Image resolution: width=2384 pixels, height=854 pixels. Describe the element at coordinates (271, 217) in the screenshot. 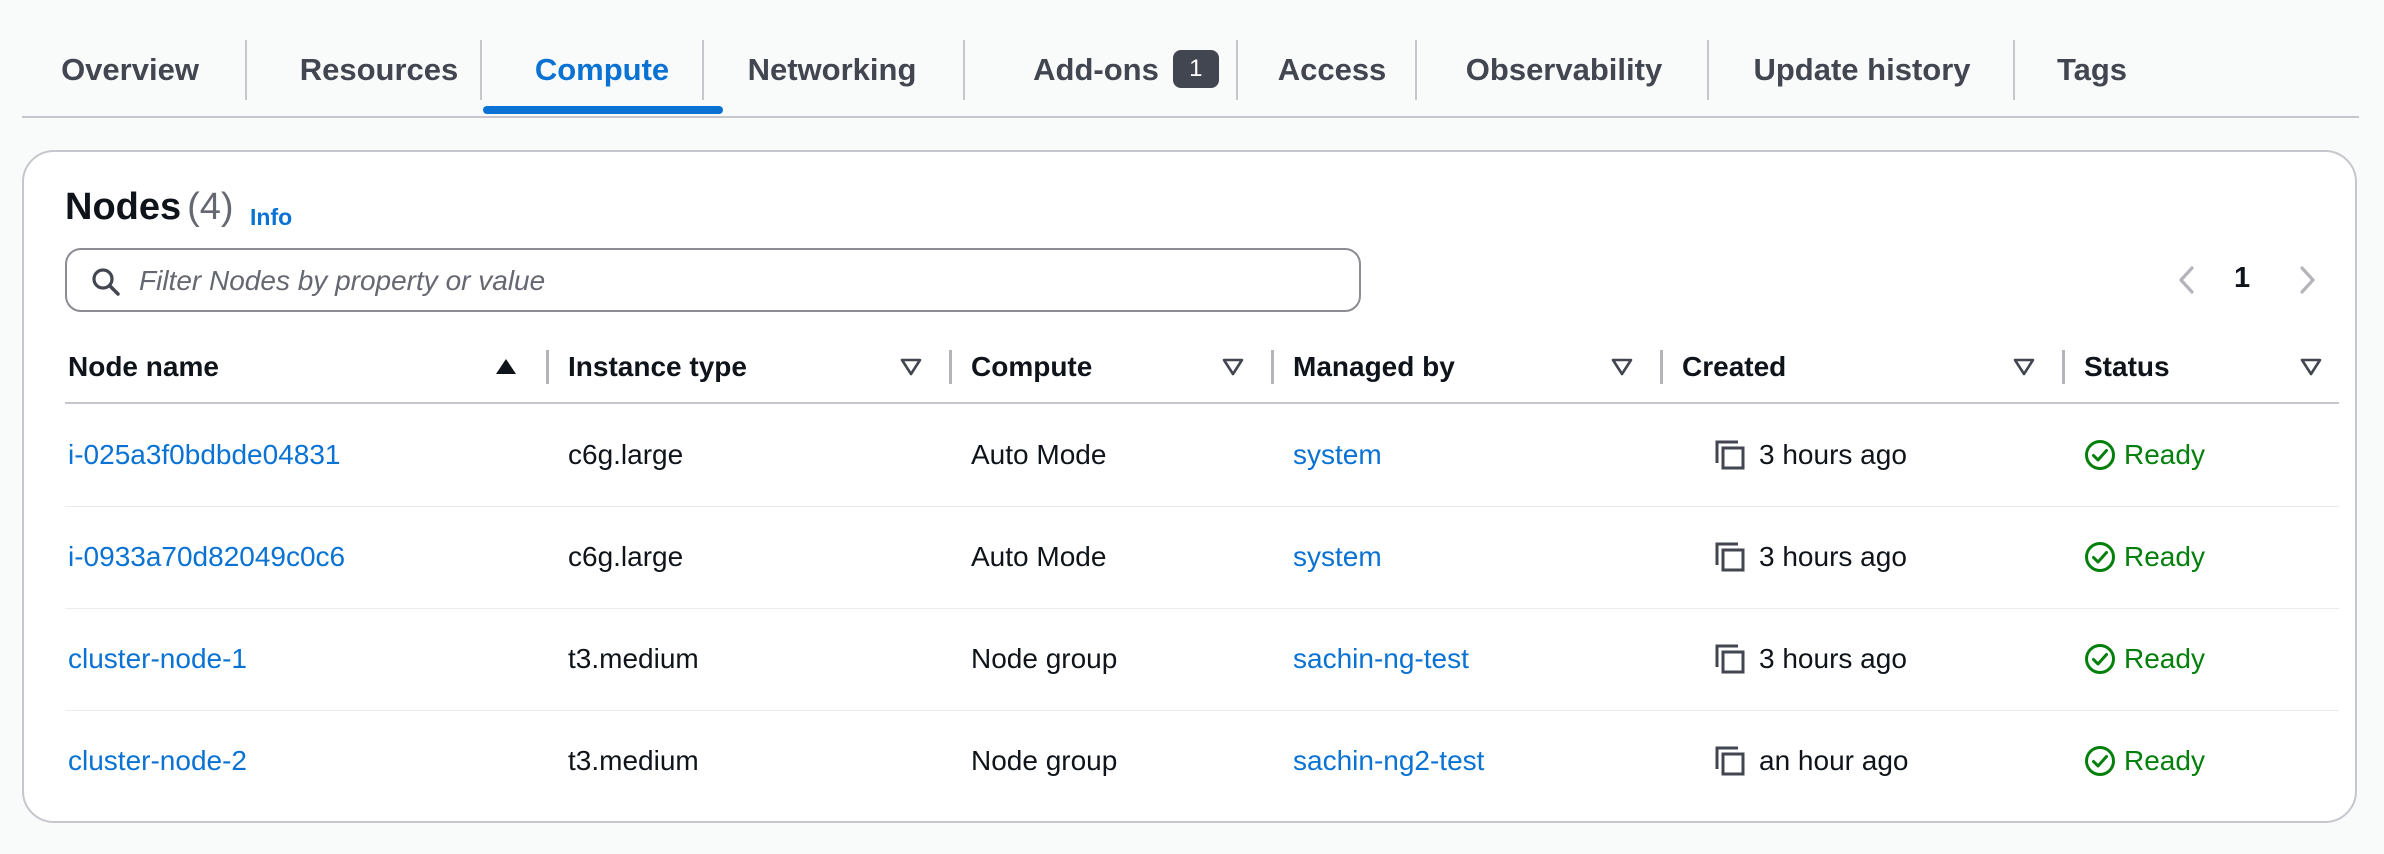

I see `info-link: Info` at that location.